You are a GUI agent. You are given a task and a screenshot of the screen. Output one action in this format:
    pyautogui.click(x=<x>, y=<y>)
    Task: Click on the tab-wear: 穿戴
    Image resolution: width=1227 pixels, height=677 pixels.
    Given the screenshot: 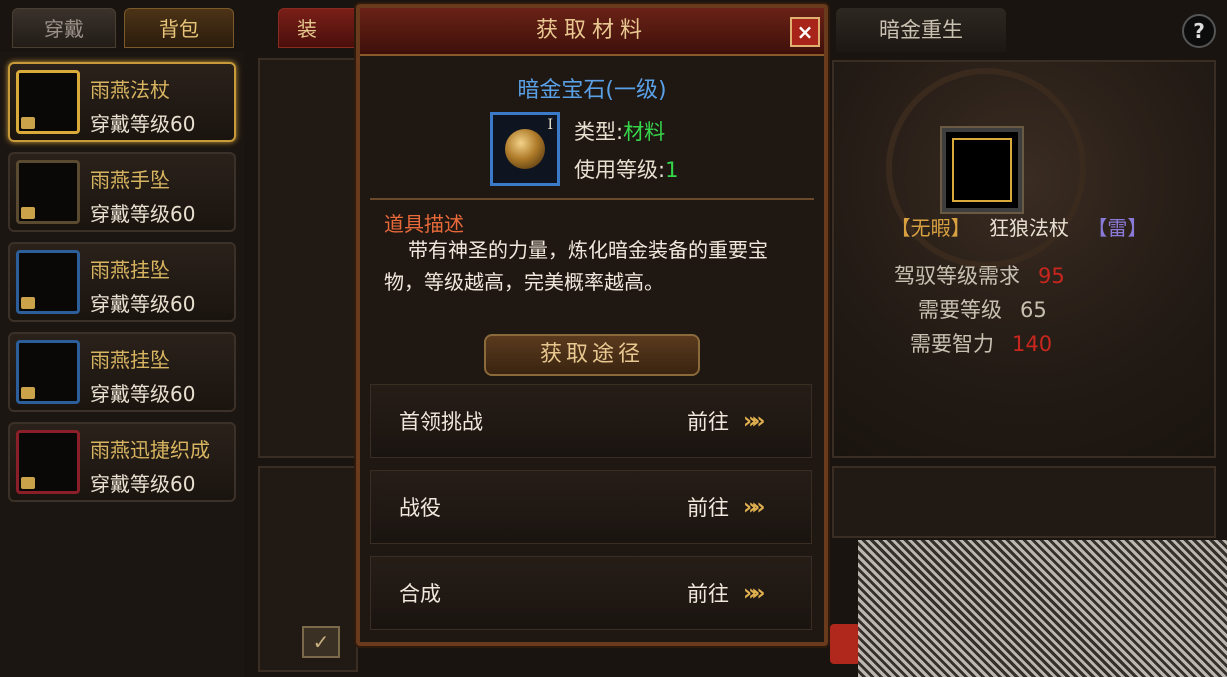 What is the action you would take?
    pyautogui.click(x=64, y=28)
    